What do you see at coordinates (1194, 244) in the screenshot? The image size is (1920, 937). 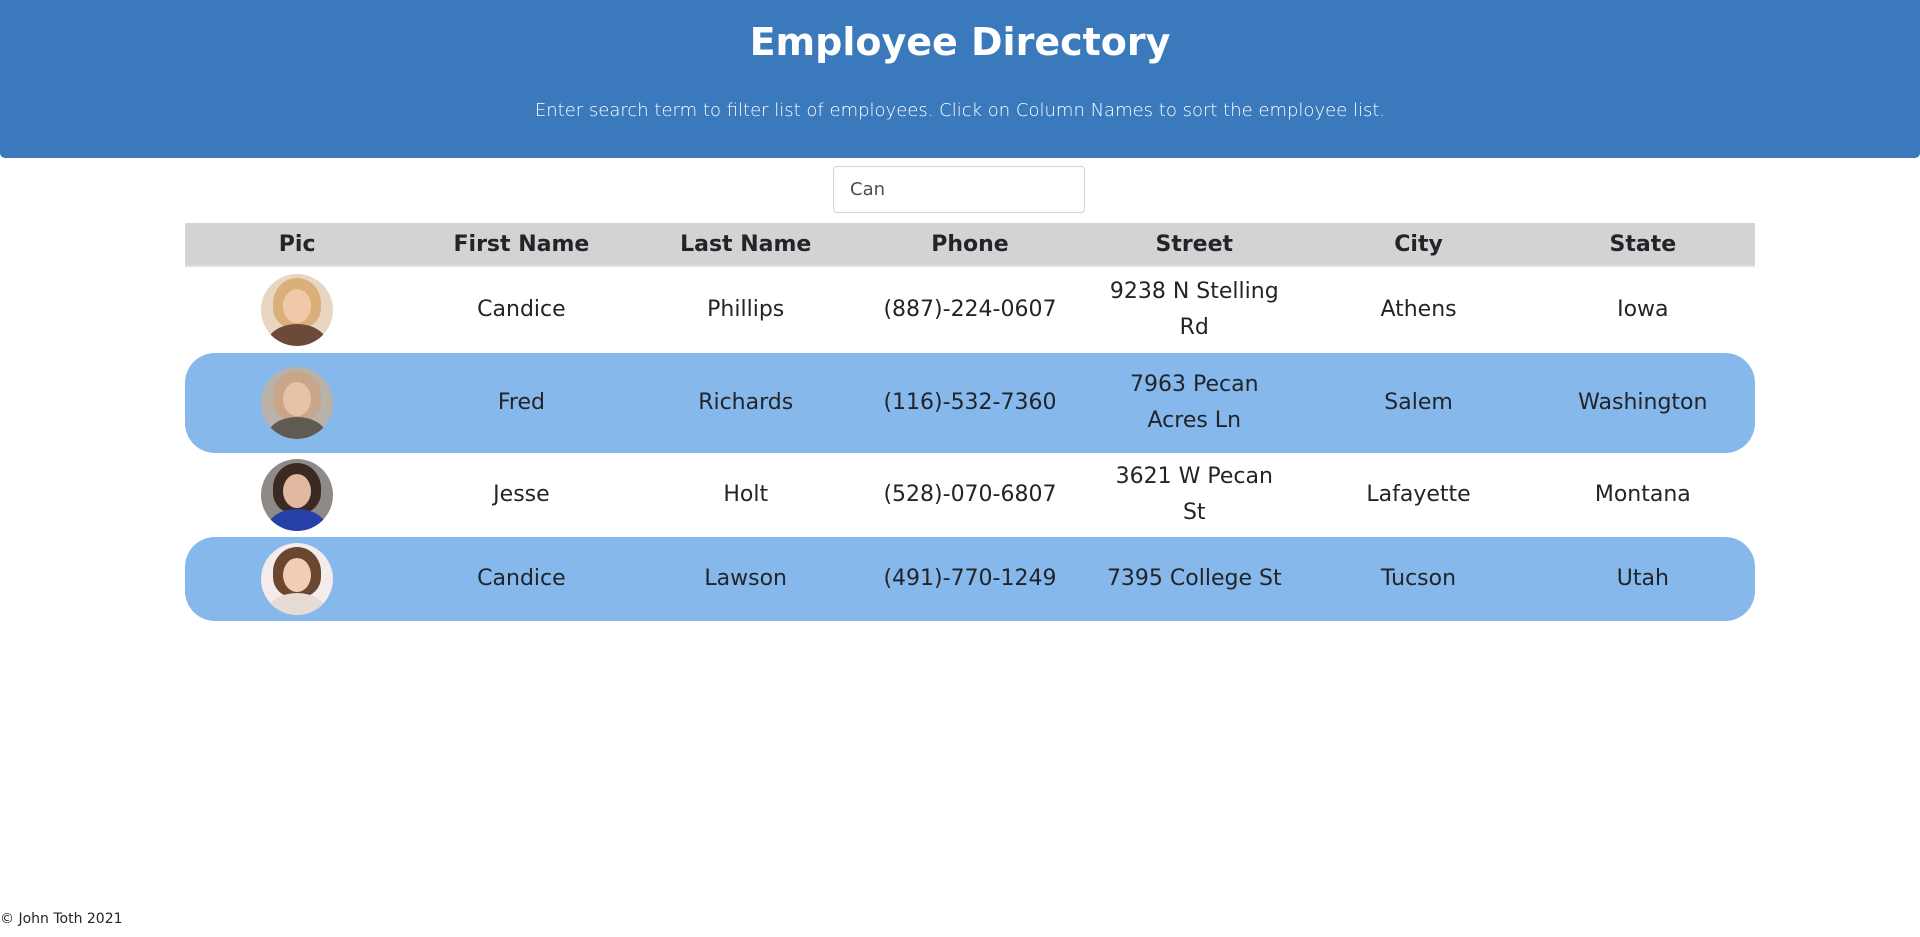 I see `column-header-street: Street` at bounding box center [1194, 244].